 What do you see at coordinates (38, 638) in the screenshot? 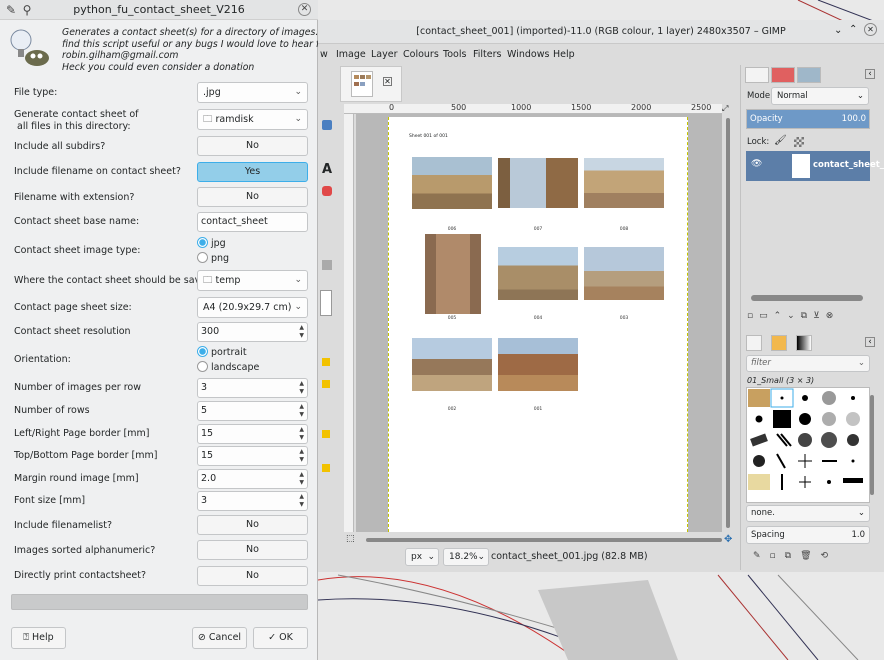
I see `help-button: ⍰ Help` at bounding box center [38, 638].